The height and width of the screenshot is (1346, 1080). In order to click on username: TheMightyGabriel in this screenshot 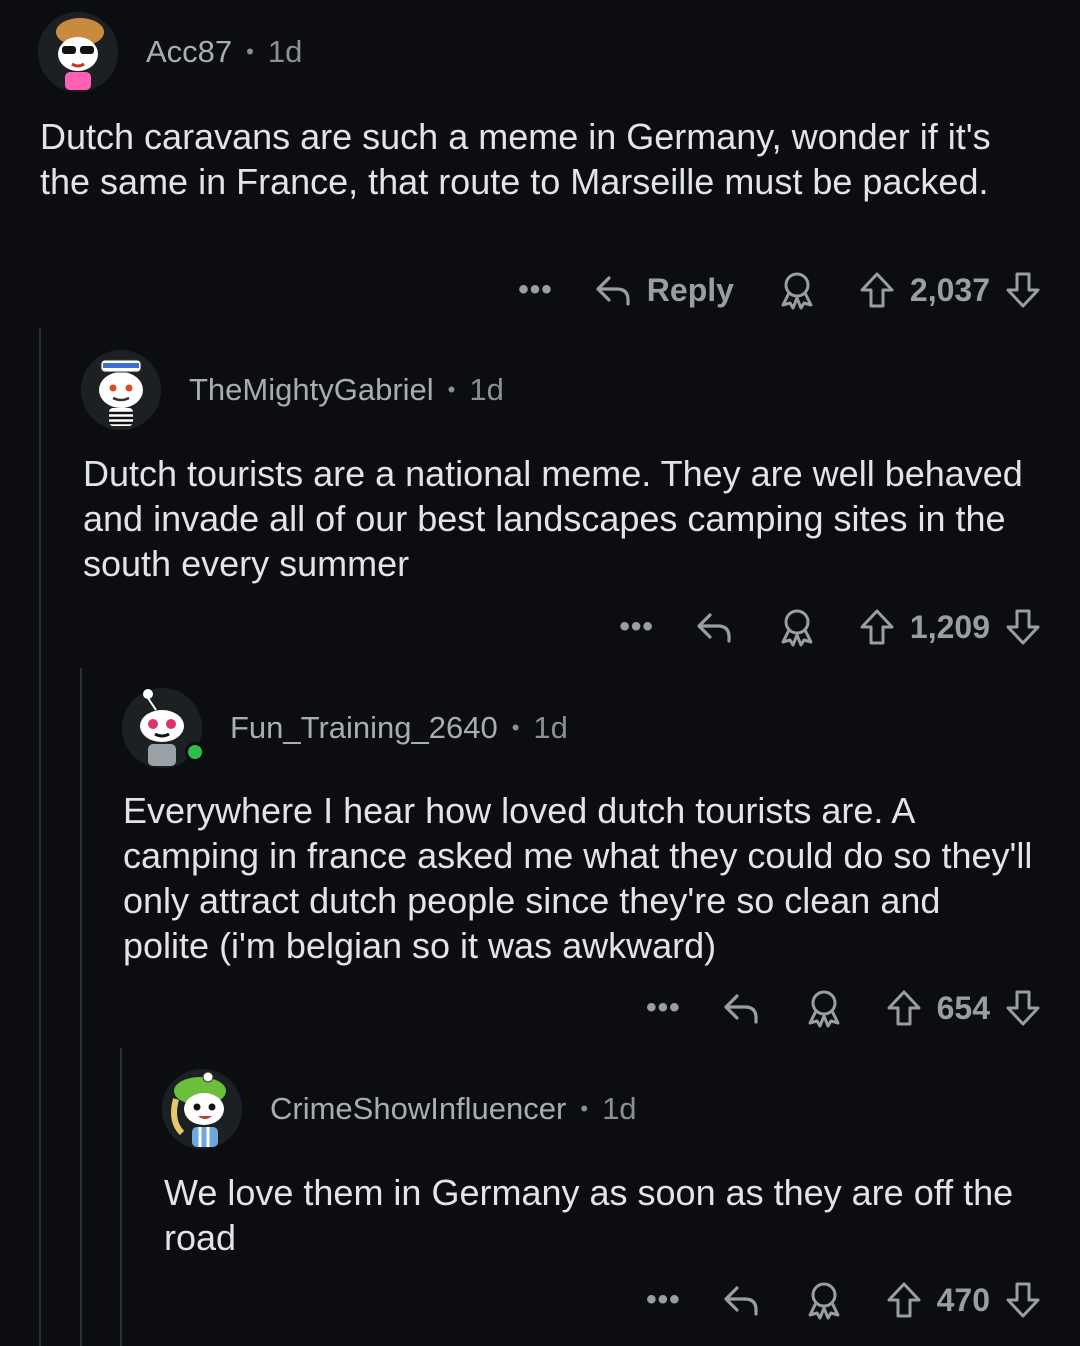, I will do `click(311, 390)`.